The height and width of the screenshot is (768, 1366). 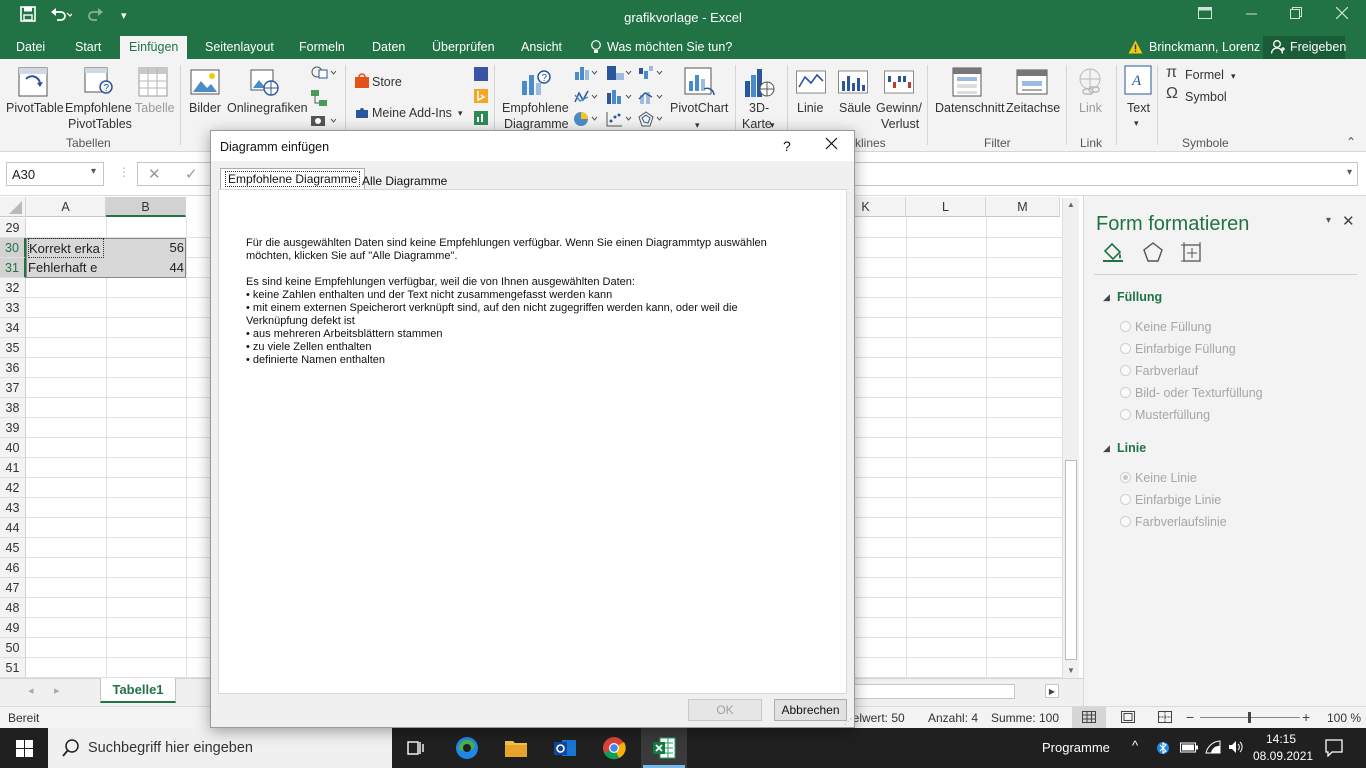 What do you see at coordinates (1138, 108) in the screenshot?
I see `text-button: Text` at bounding box center [1138, 108].